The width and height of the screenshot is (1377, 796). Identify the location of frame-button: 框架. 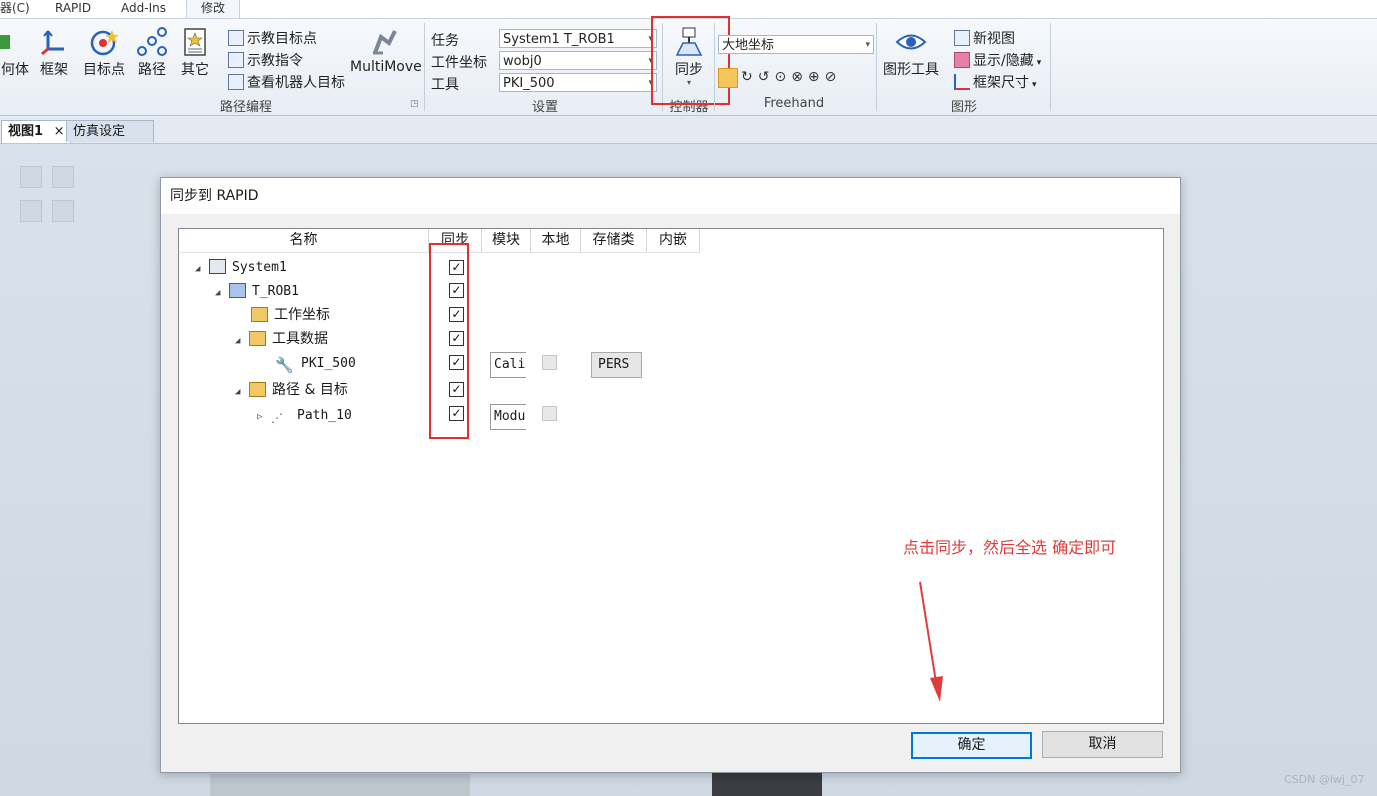
(54, 53).